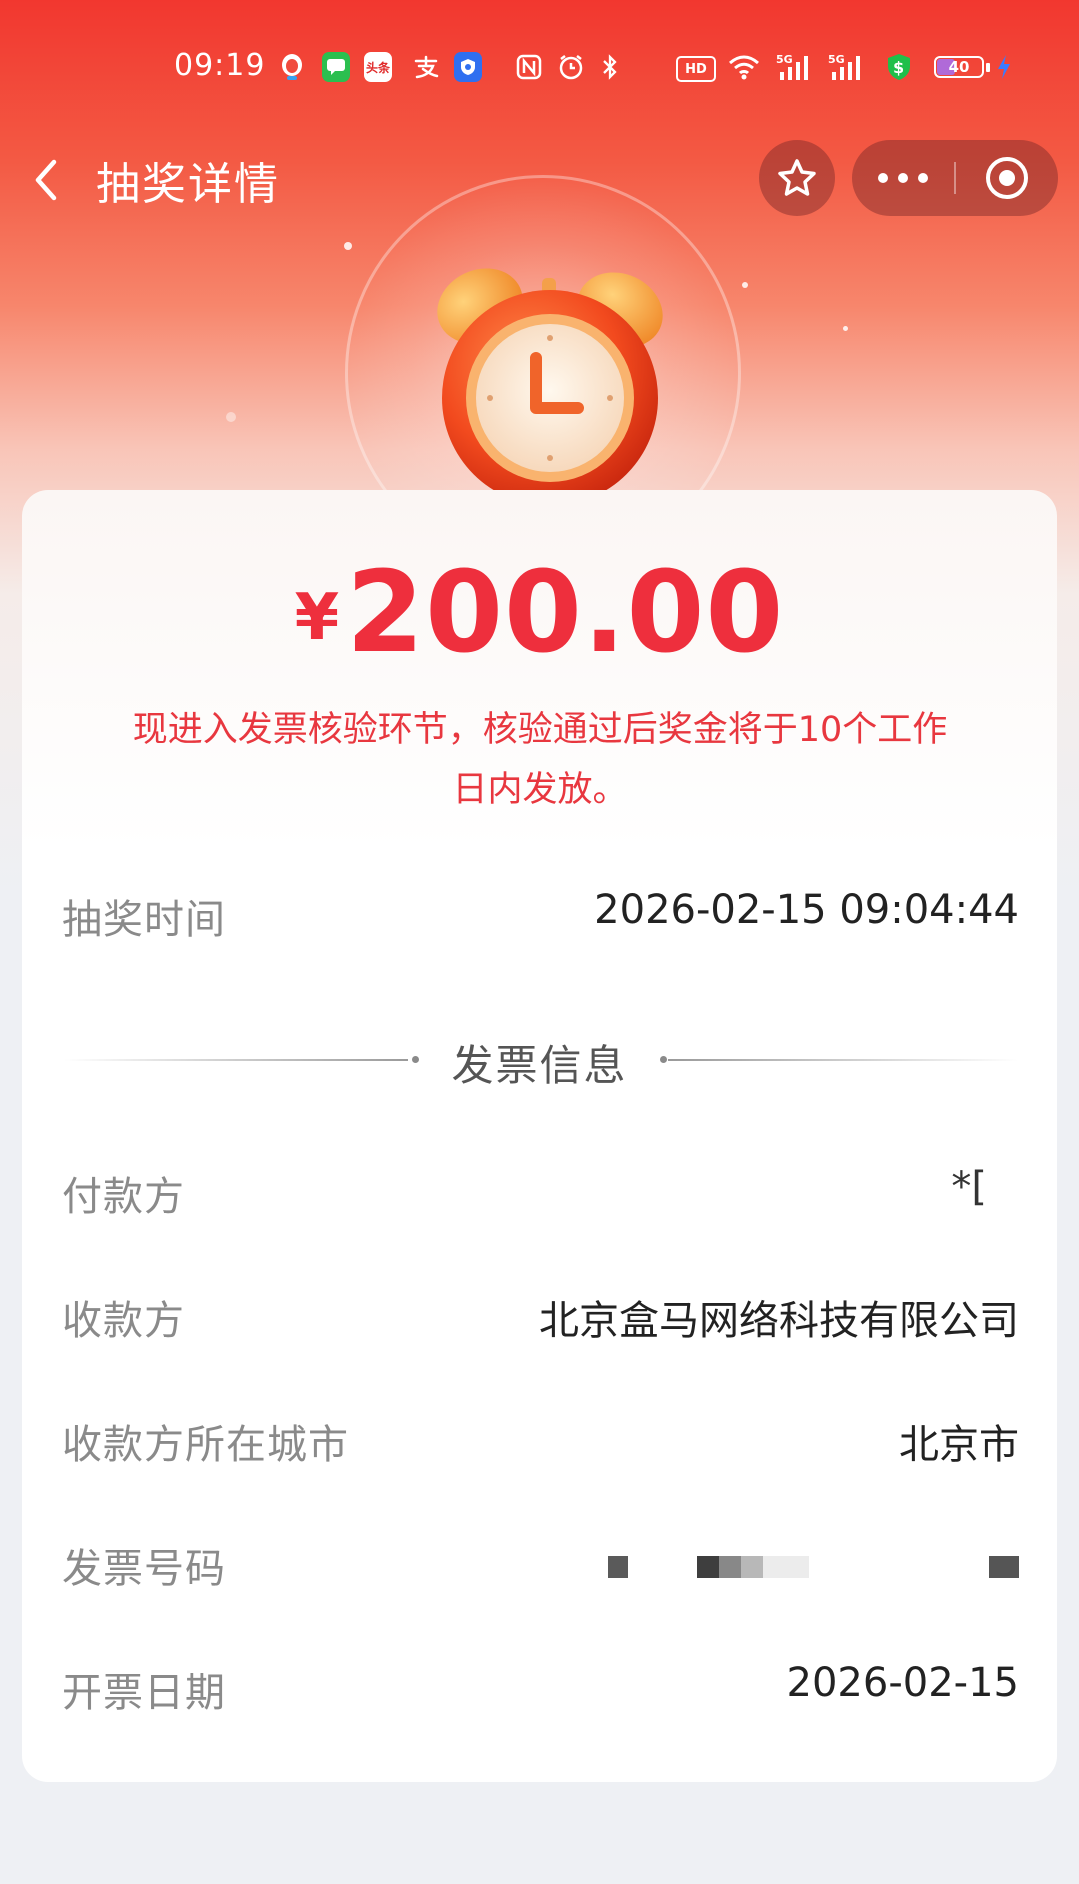 This screenshot has height=1884, width=1079. Describe the element at coordinates (539, 1065) in the screenshot. I see `section-title: 发票信息` at that location.